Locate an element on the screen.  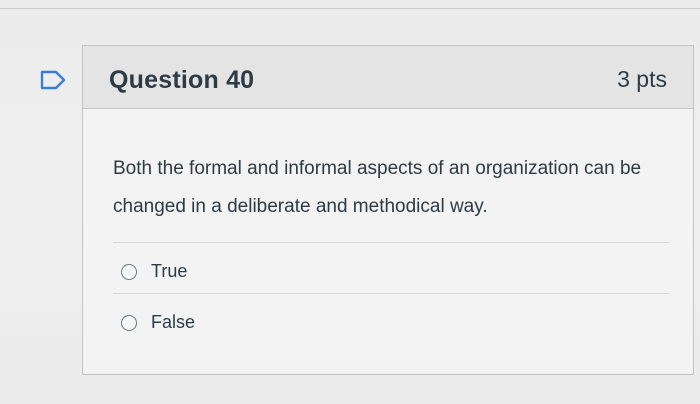
flag-question-icon is located at coordinates (54, 80).